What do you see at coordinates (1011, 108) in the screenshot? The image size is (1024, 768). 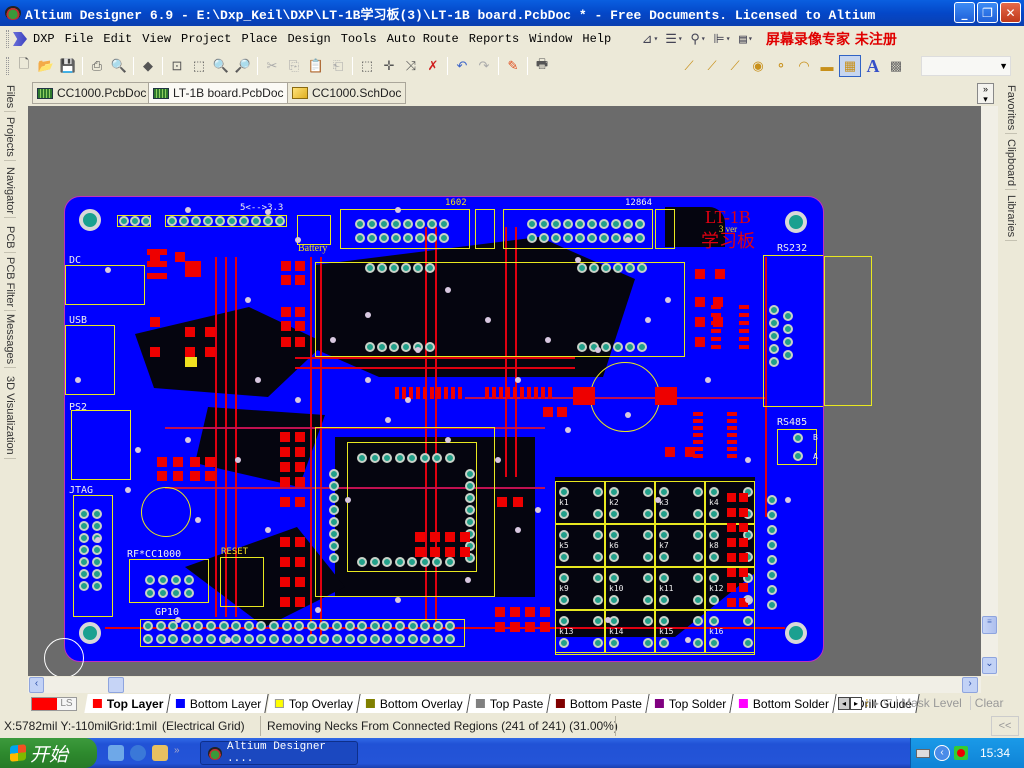 I see `panel-tab-favorites: Favorites` at bounding box center [1011, 108].